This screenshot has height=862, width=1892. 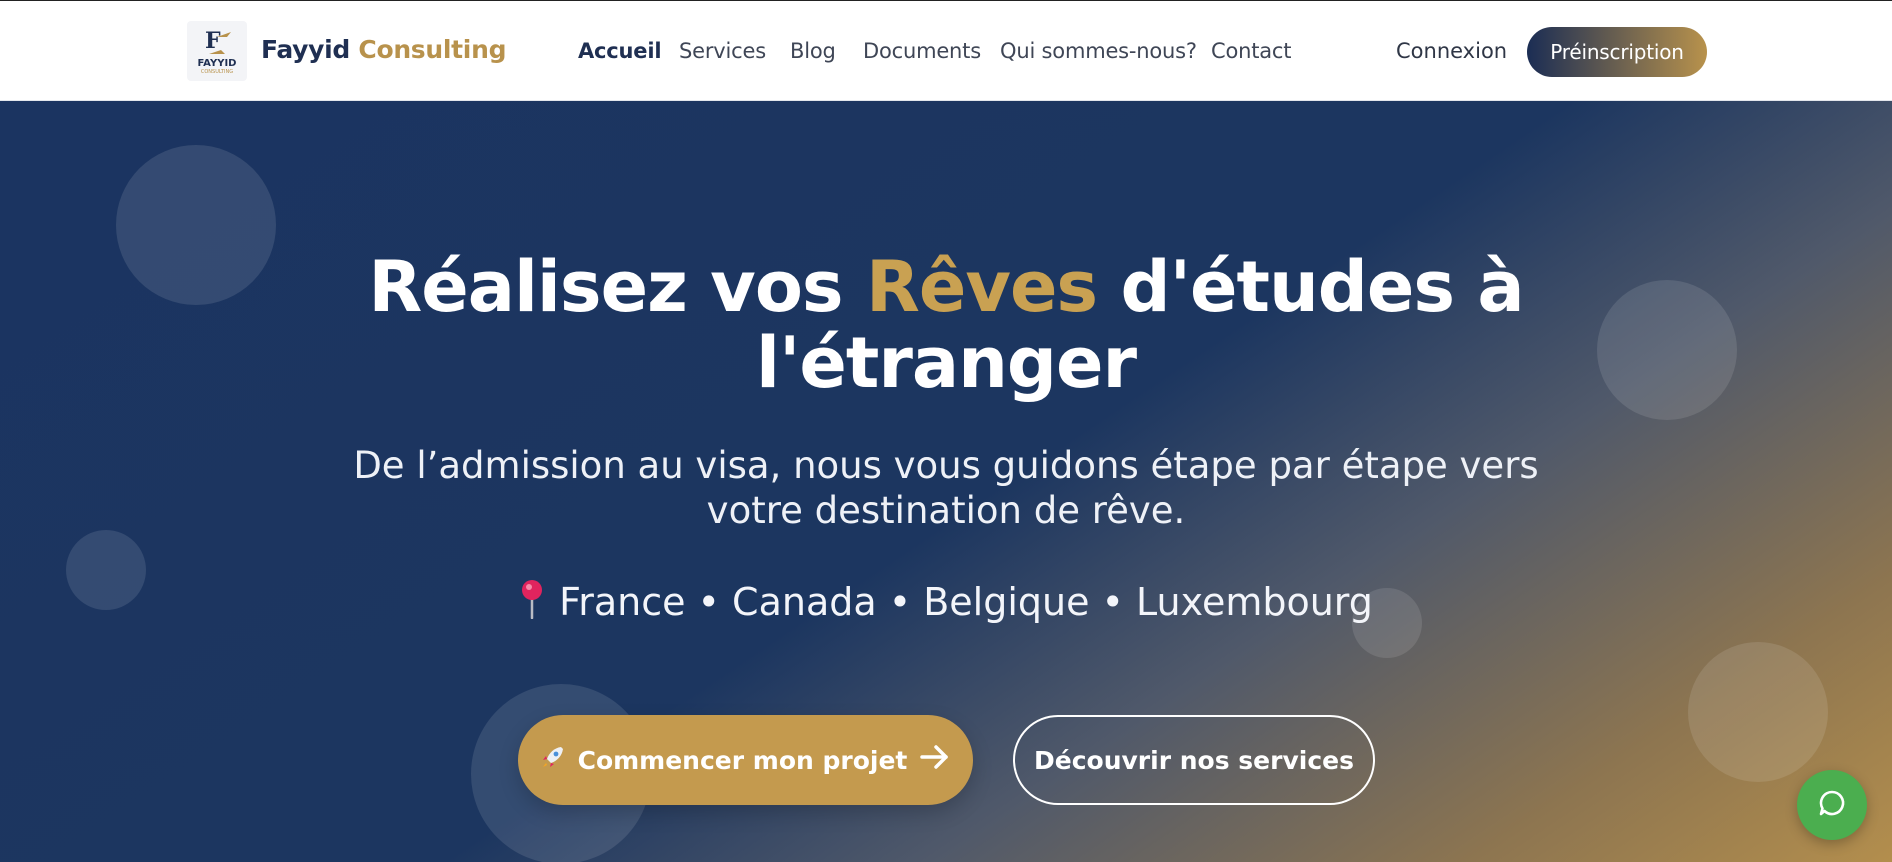 What do you see at coordinates (432, 49) in the screenshot?
I see `brand-name-second: Consulting` at bounding box center [432, 49].